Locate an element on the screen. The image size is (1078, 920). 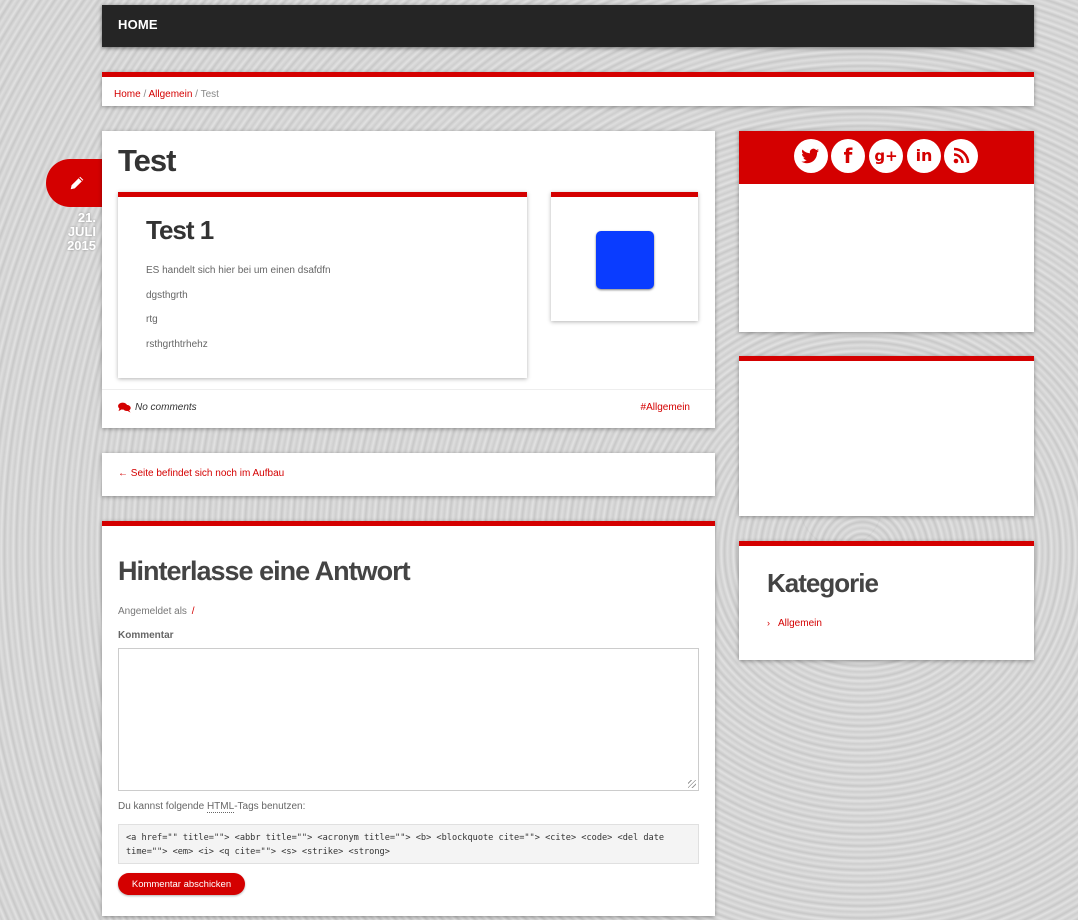
category-widget-title: Kategorie is located at coordinates (823, 583).